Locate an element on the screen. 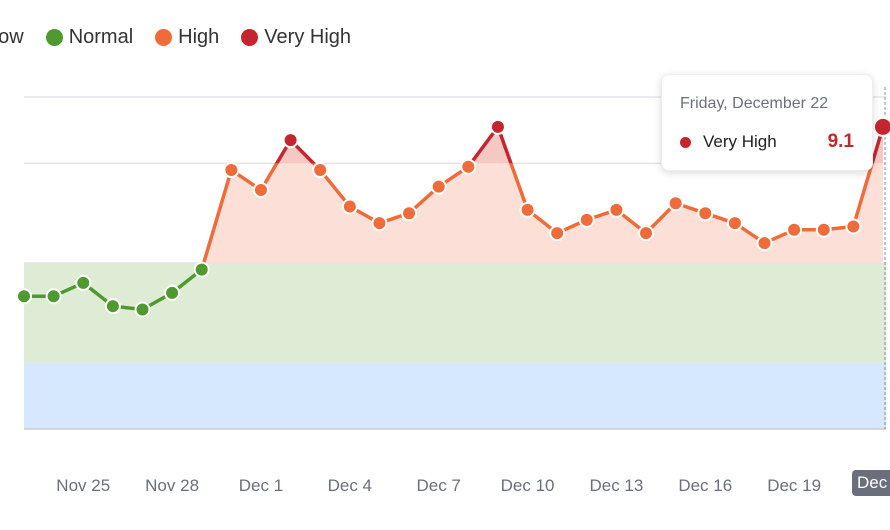  x-tick-label: Dec 10 is located at coordinates (527, 485).